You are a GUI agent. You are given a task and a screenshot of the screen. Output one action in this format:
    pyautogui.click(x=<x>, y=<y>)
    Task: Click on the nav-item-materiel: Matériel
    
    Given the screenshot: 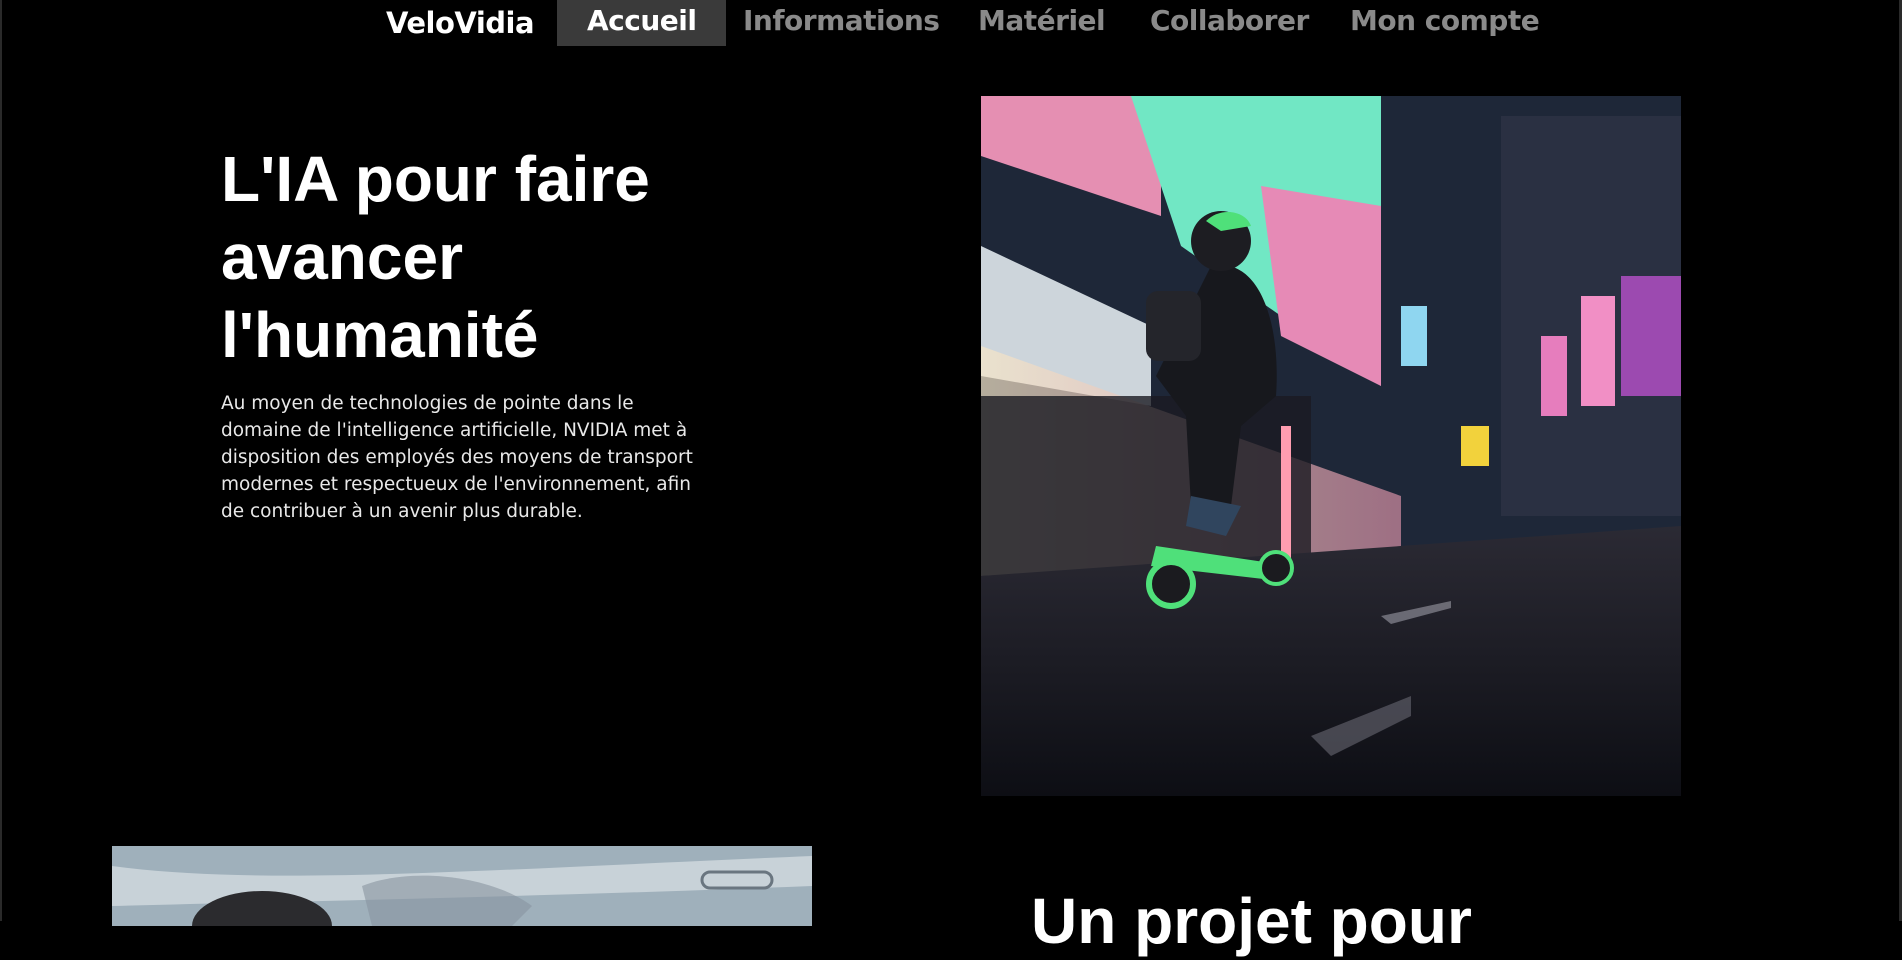 What is the action you would take?
    pyautogui.click(x=1042, y=23)
    